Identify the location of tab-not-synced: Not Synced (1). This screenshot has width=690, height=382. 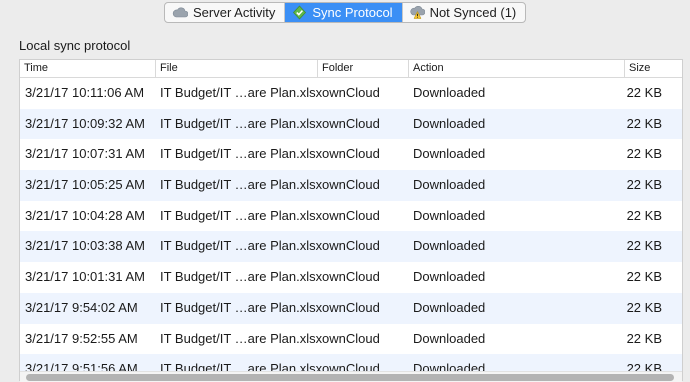
(464, 12).